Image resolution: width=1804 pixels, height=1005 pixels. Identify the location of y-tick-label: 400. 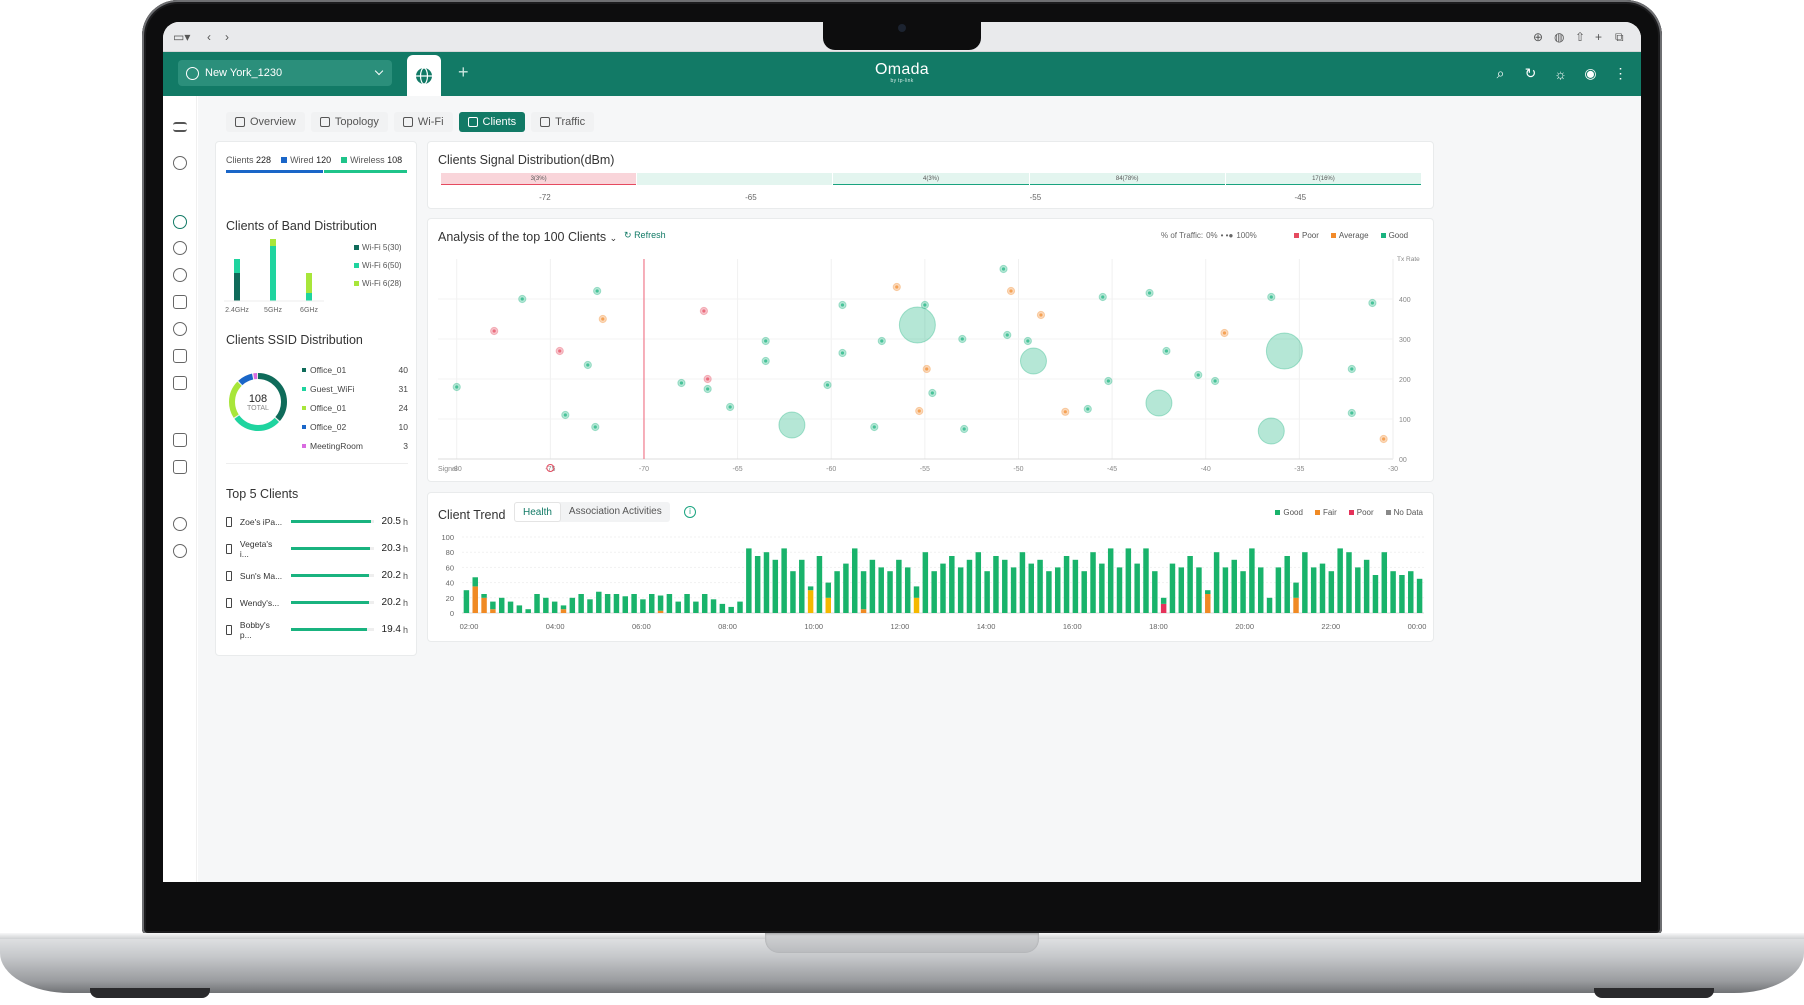
(1405, 300).